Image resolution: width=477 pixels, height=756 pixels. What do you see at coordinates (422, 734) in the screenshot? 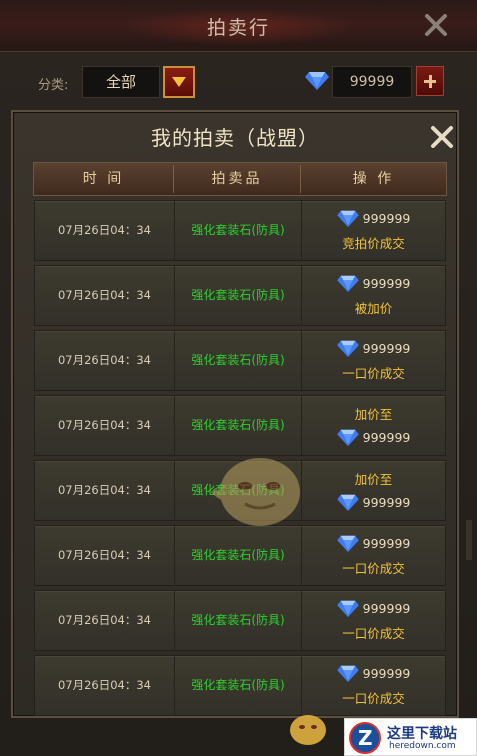
I see `watermark-name: 这里下载站` at bounding box center [422, 734].